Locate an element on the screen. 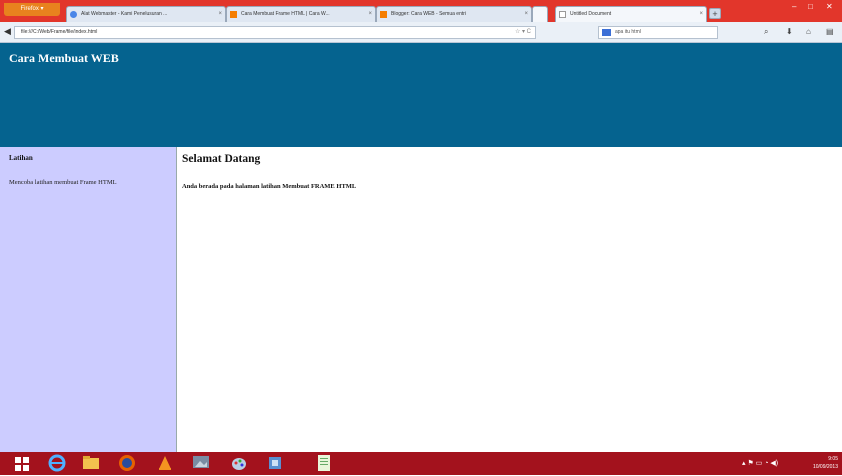  google-search-icon is located at coordinates (606, 32).